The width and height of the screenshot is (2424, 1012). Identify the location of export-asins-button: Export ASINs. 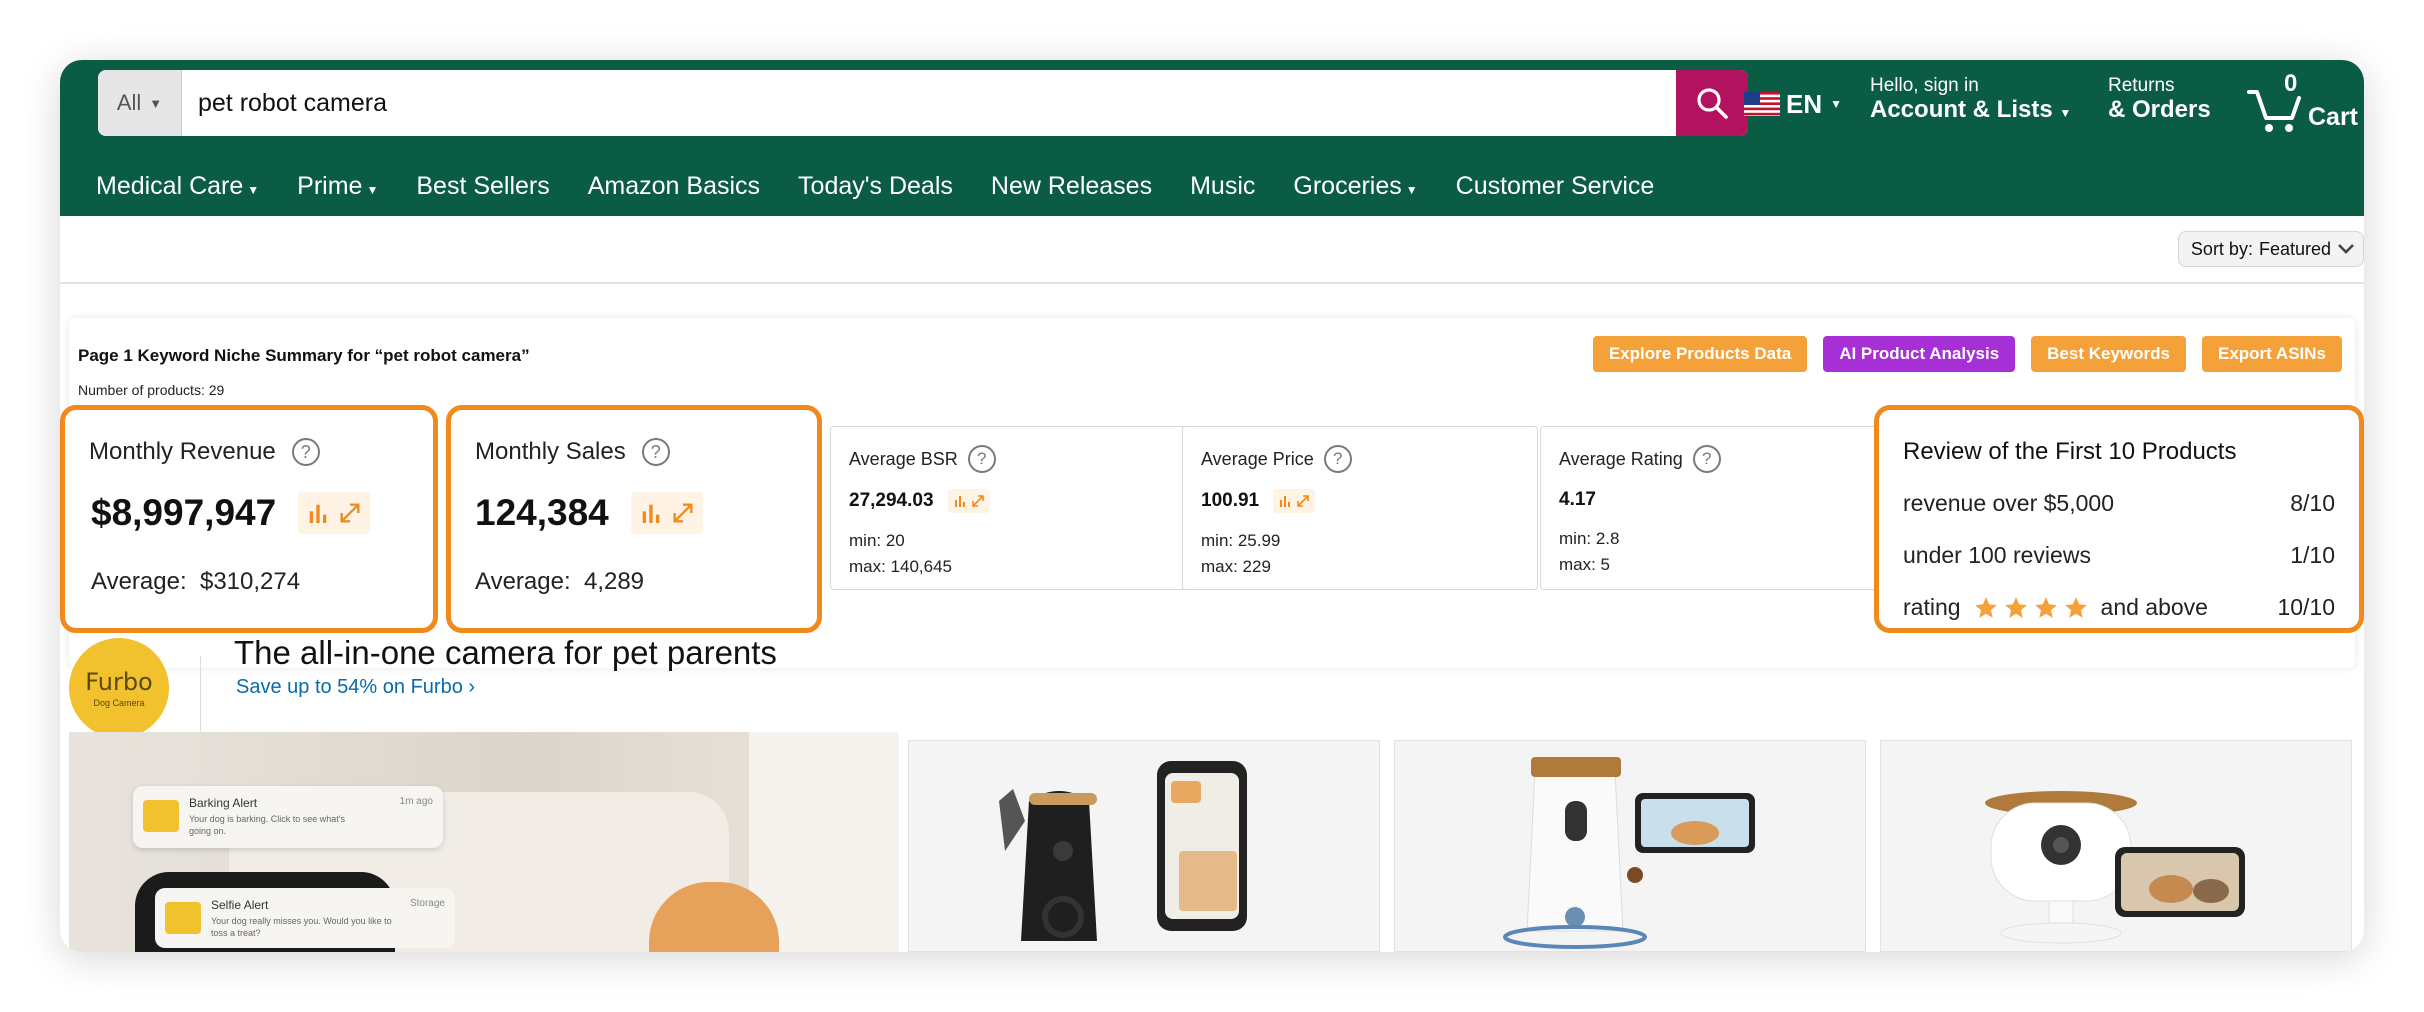
(2271, 354).